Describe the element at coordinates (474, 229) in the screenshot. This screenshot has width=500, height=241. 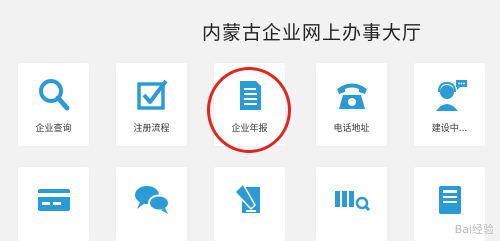
I see `watermark: Bai经验` at that location.